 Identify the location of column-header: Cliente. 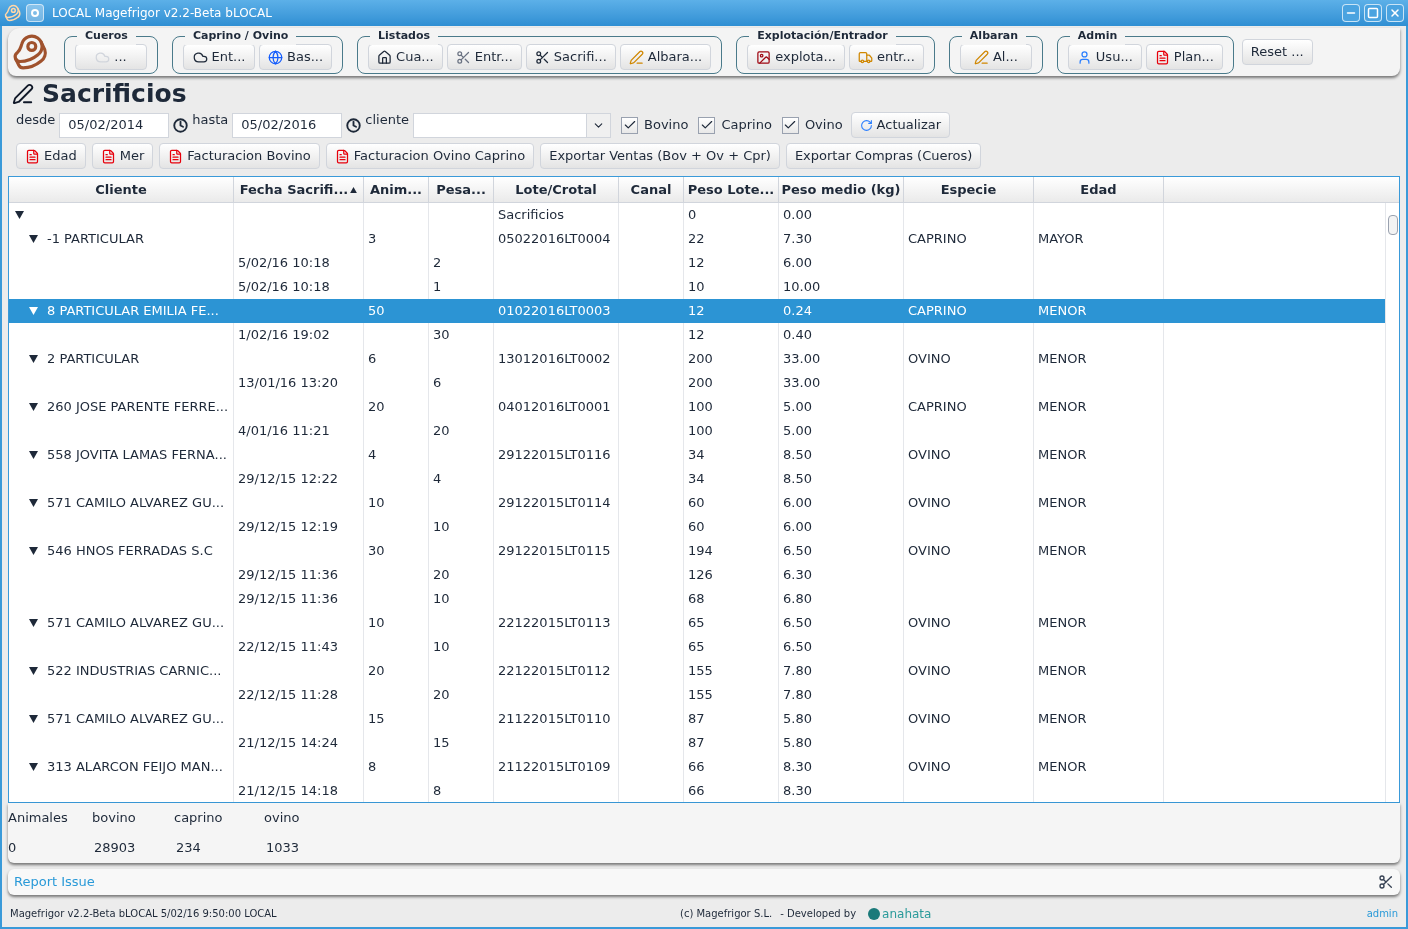
(121, 189).